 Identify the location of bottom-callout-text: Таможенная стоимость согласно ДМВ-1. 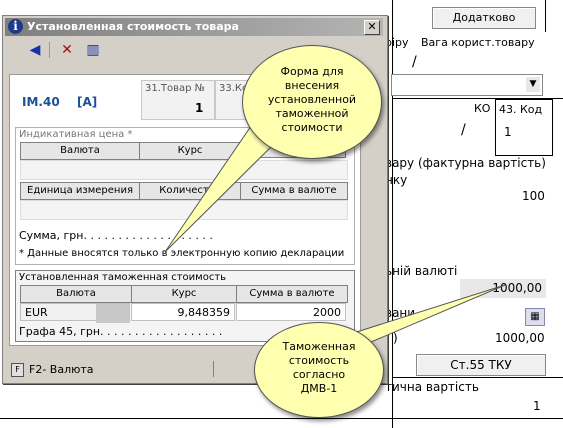
(319, 367).